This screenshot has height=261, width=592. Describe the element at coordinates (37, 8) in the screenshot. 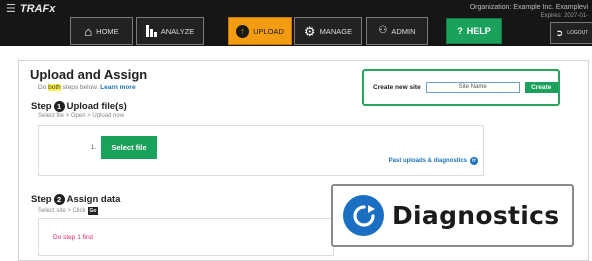

I see `app-name: TRAFx` at that location.